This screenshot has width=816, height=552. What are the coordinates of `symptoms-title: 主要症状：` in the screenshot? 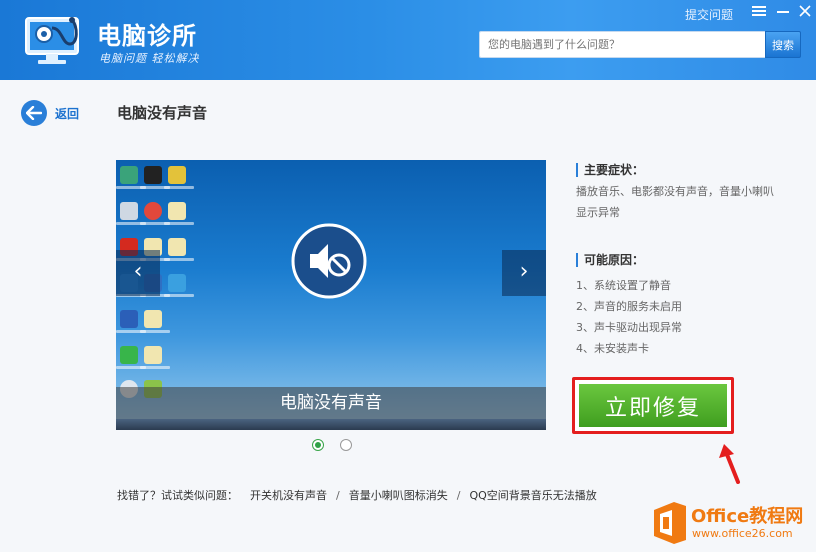 It's located at (610, 170).